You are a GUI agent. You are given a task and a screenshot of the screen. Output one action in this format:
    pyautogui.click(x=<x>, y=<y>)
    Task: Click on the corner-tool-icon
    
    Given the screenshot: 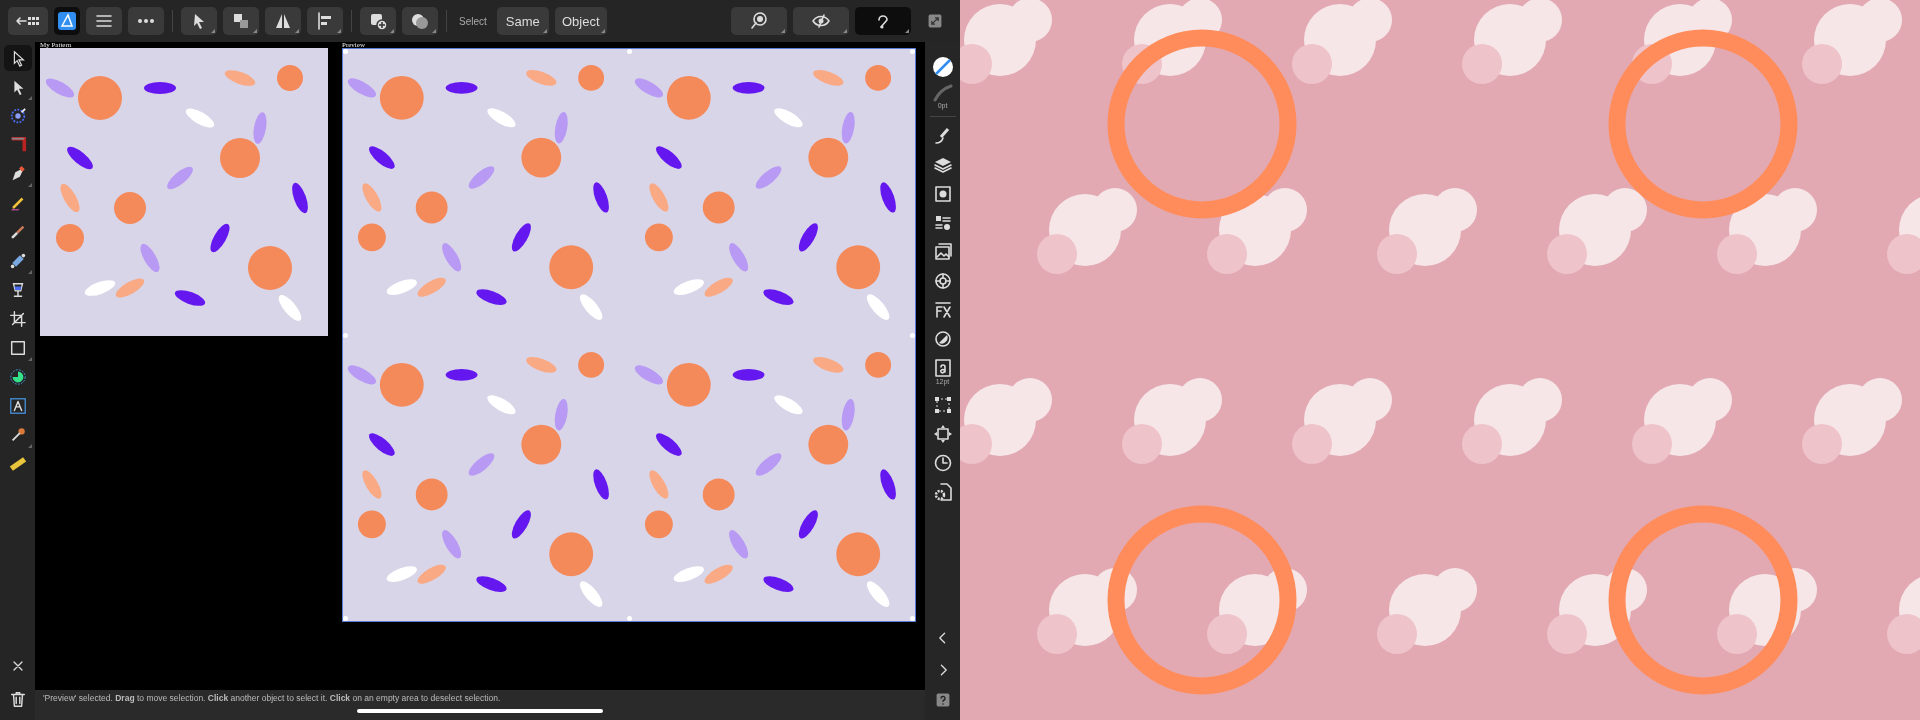 What is the action you would take?
    pyautogui.click(x=17, y=116)
    